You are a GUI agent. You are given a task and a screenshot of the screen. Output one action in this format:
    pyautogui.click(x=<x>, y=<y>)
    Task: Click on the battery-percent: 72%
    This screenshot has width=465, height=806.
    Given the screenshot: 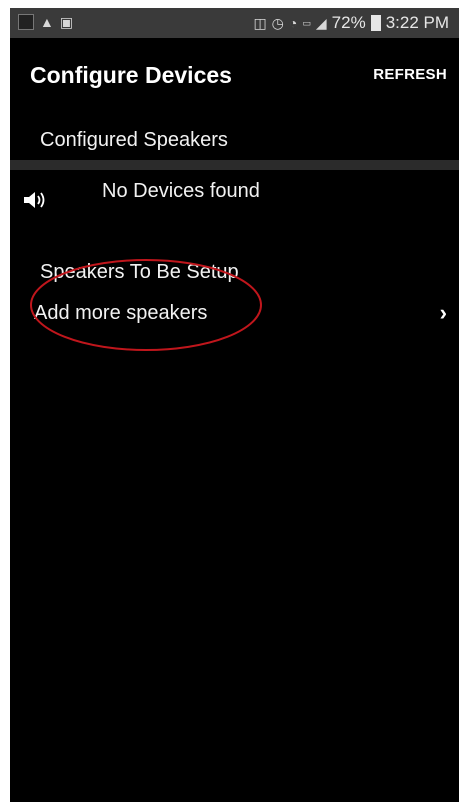 What is the action you would take?
    pyautogui.click(x=348, y=22)
    